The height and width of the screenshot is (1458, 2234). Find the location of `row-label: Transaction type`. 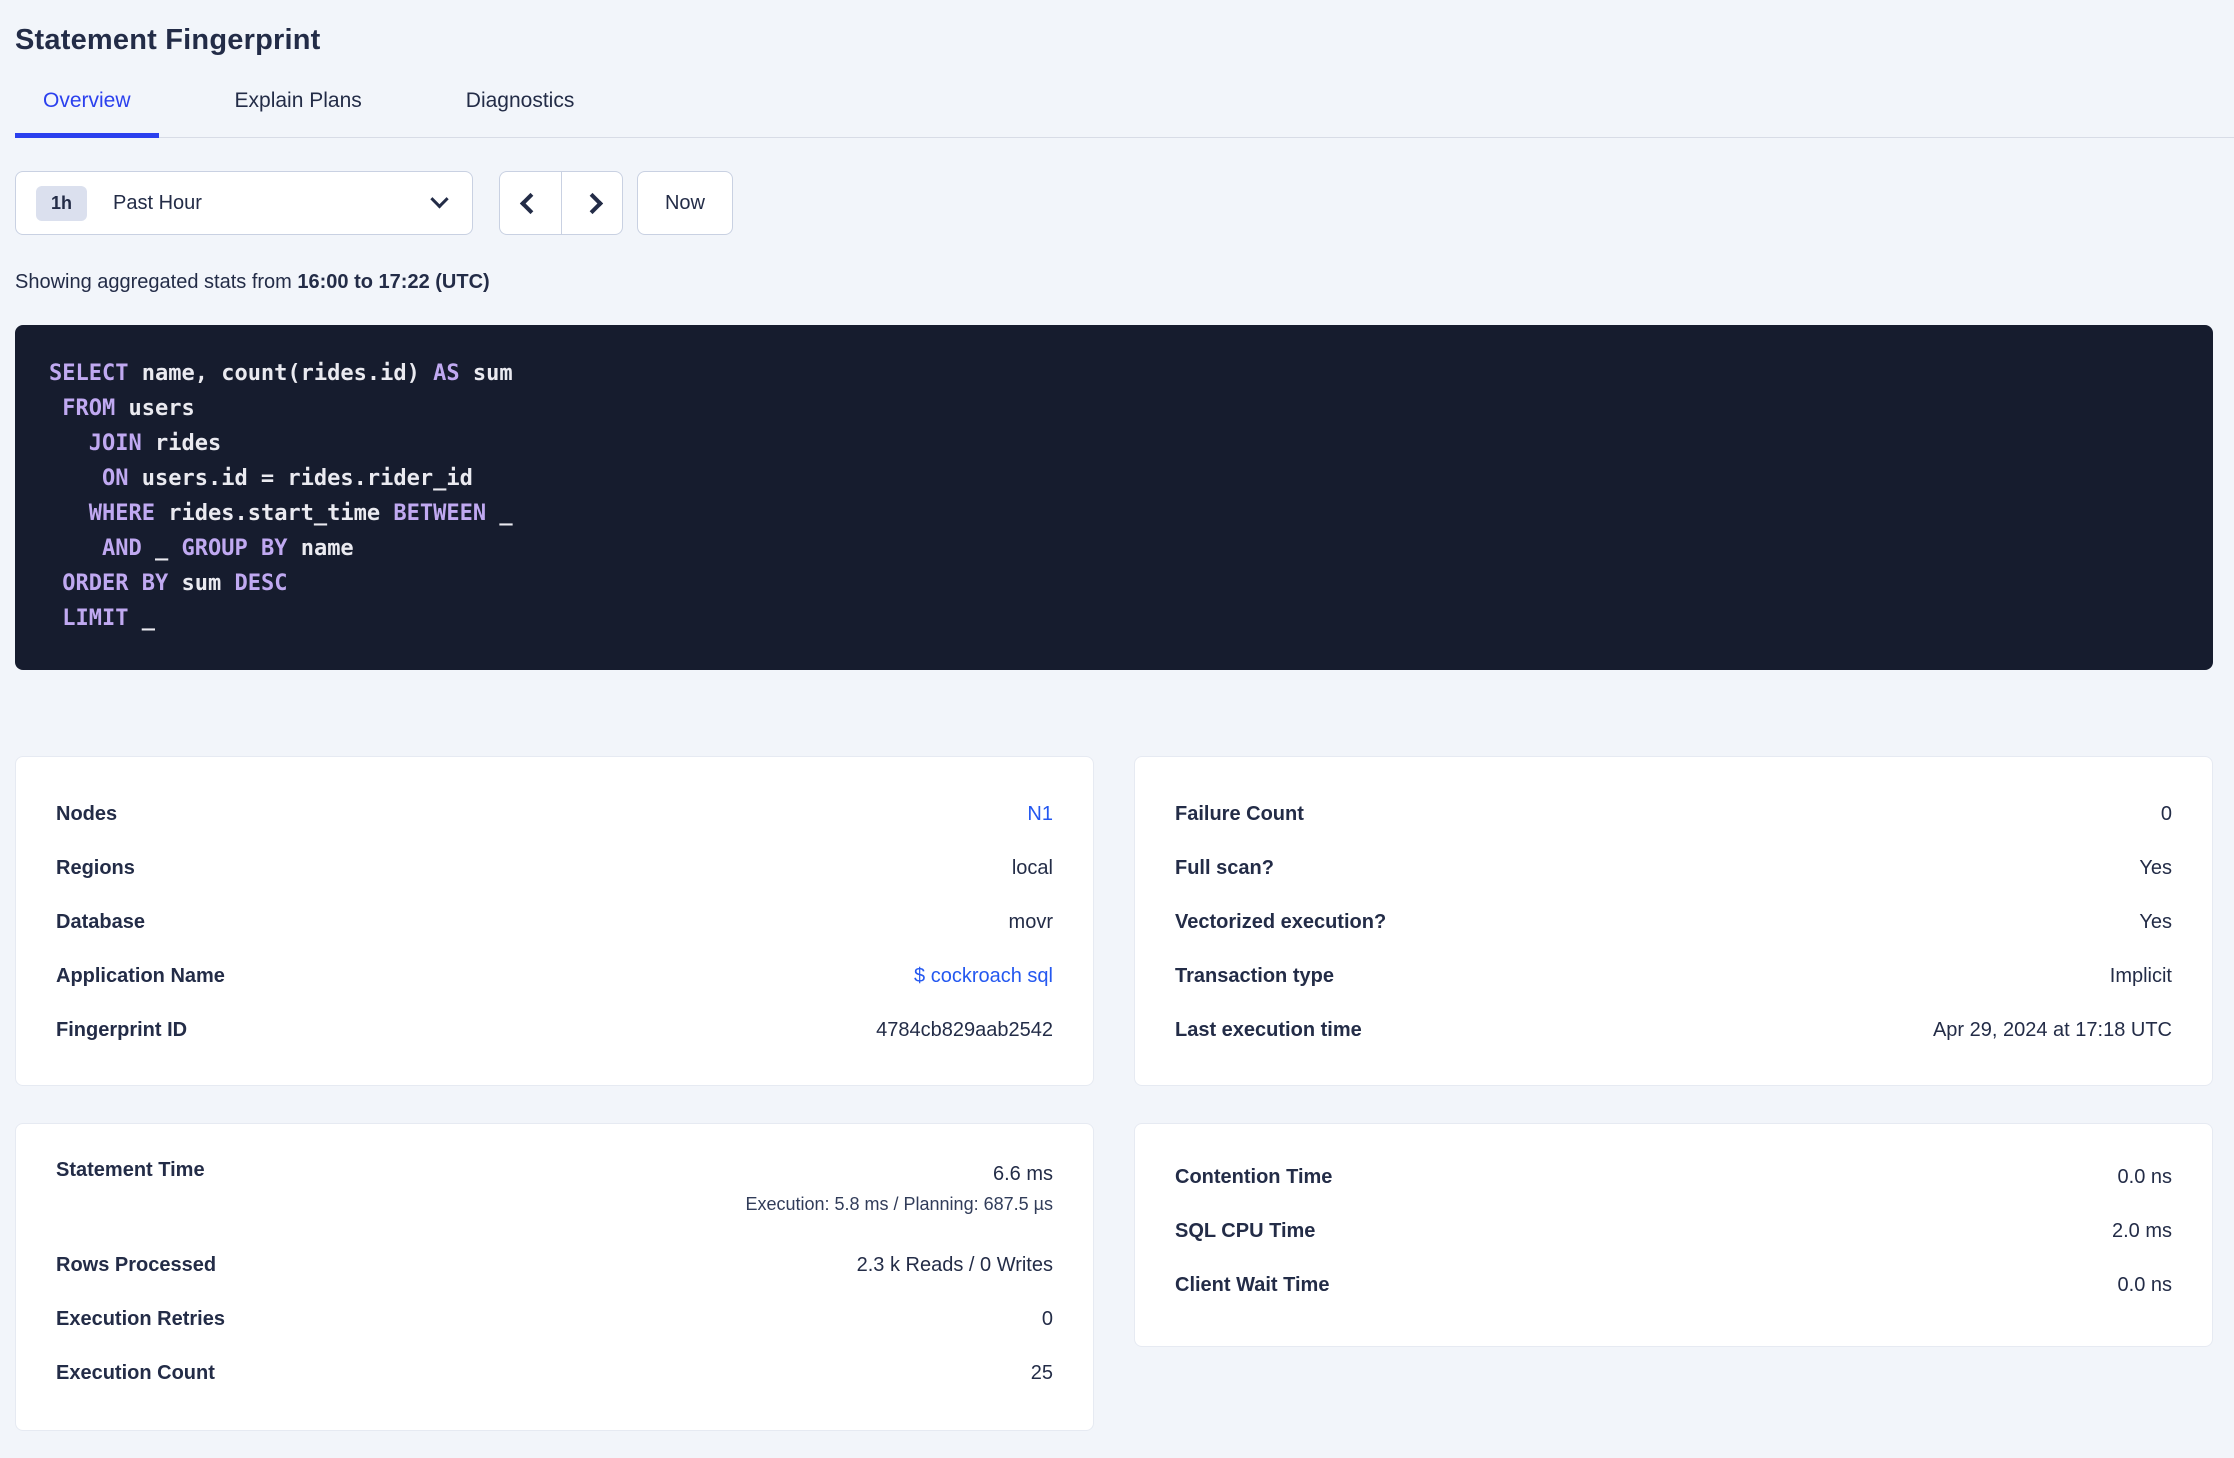

row-label: Transaction type is located at coordinates (1254, 975).